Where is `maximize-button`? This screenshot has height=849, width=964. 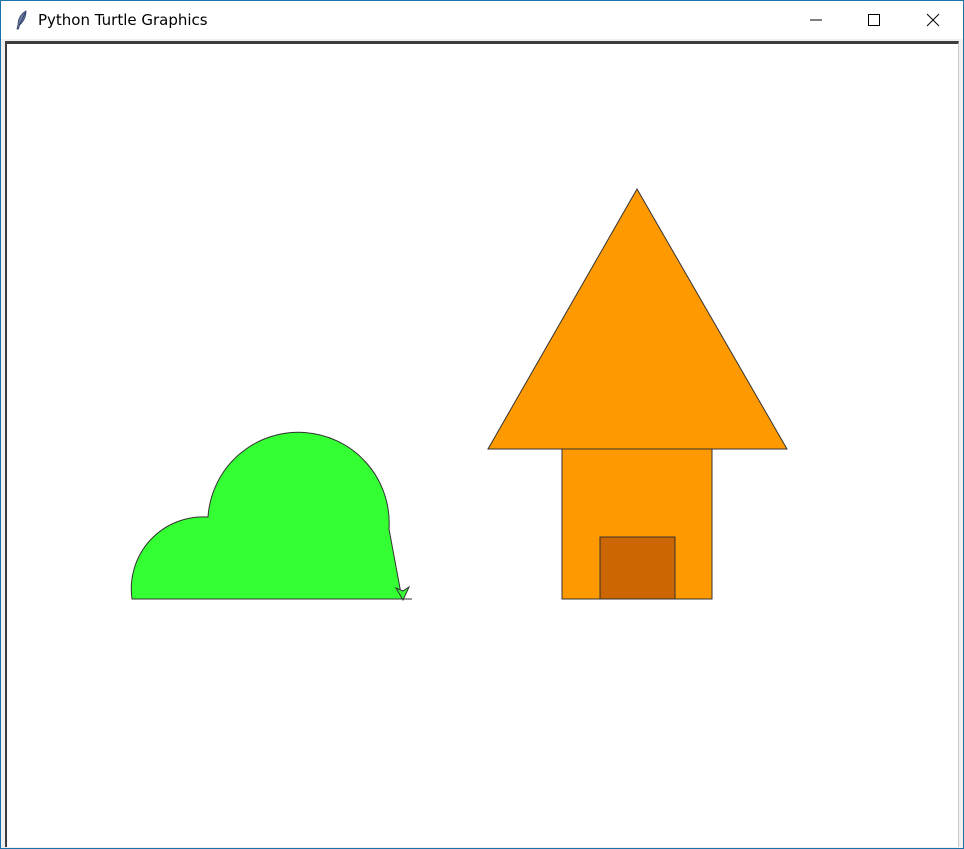 maximize-button is located at coordinates (874, 20).